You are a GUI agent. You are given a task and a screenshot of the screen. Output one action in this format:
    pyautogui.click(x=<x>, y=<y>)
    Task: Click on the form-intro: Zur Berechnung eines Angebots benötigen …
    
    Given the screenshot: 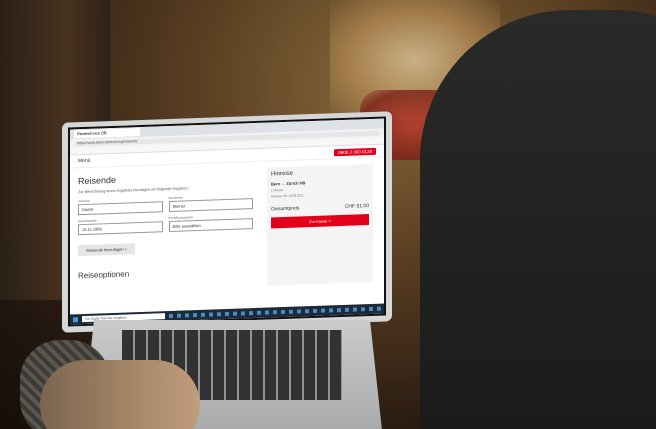 What is the action you would take?
    pyautogui.click(x=133, y=190)
    